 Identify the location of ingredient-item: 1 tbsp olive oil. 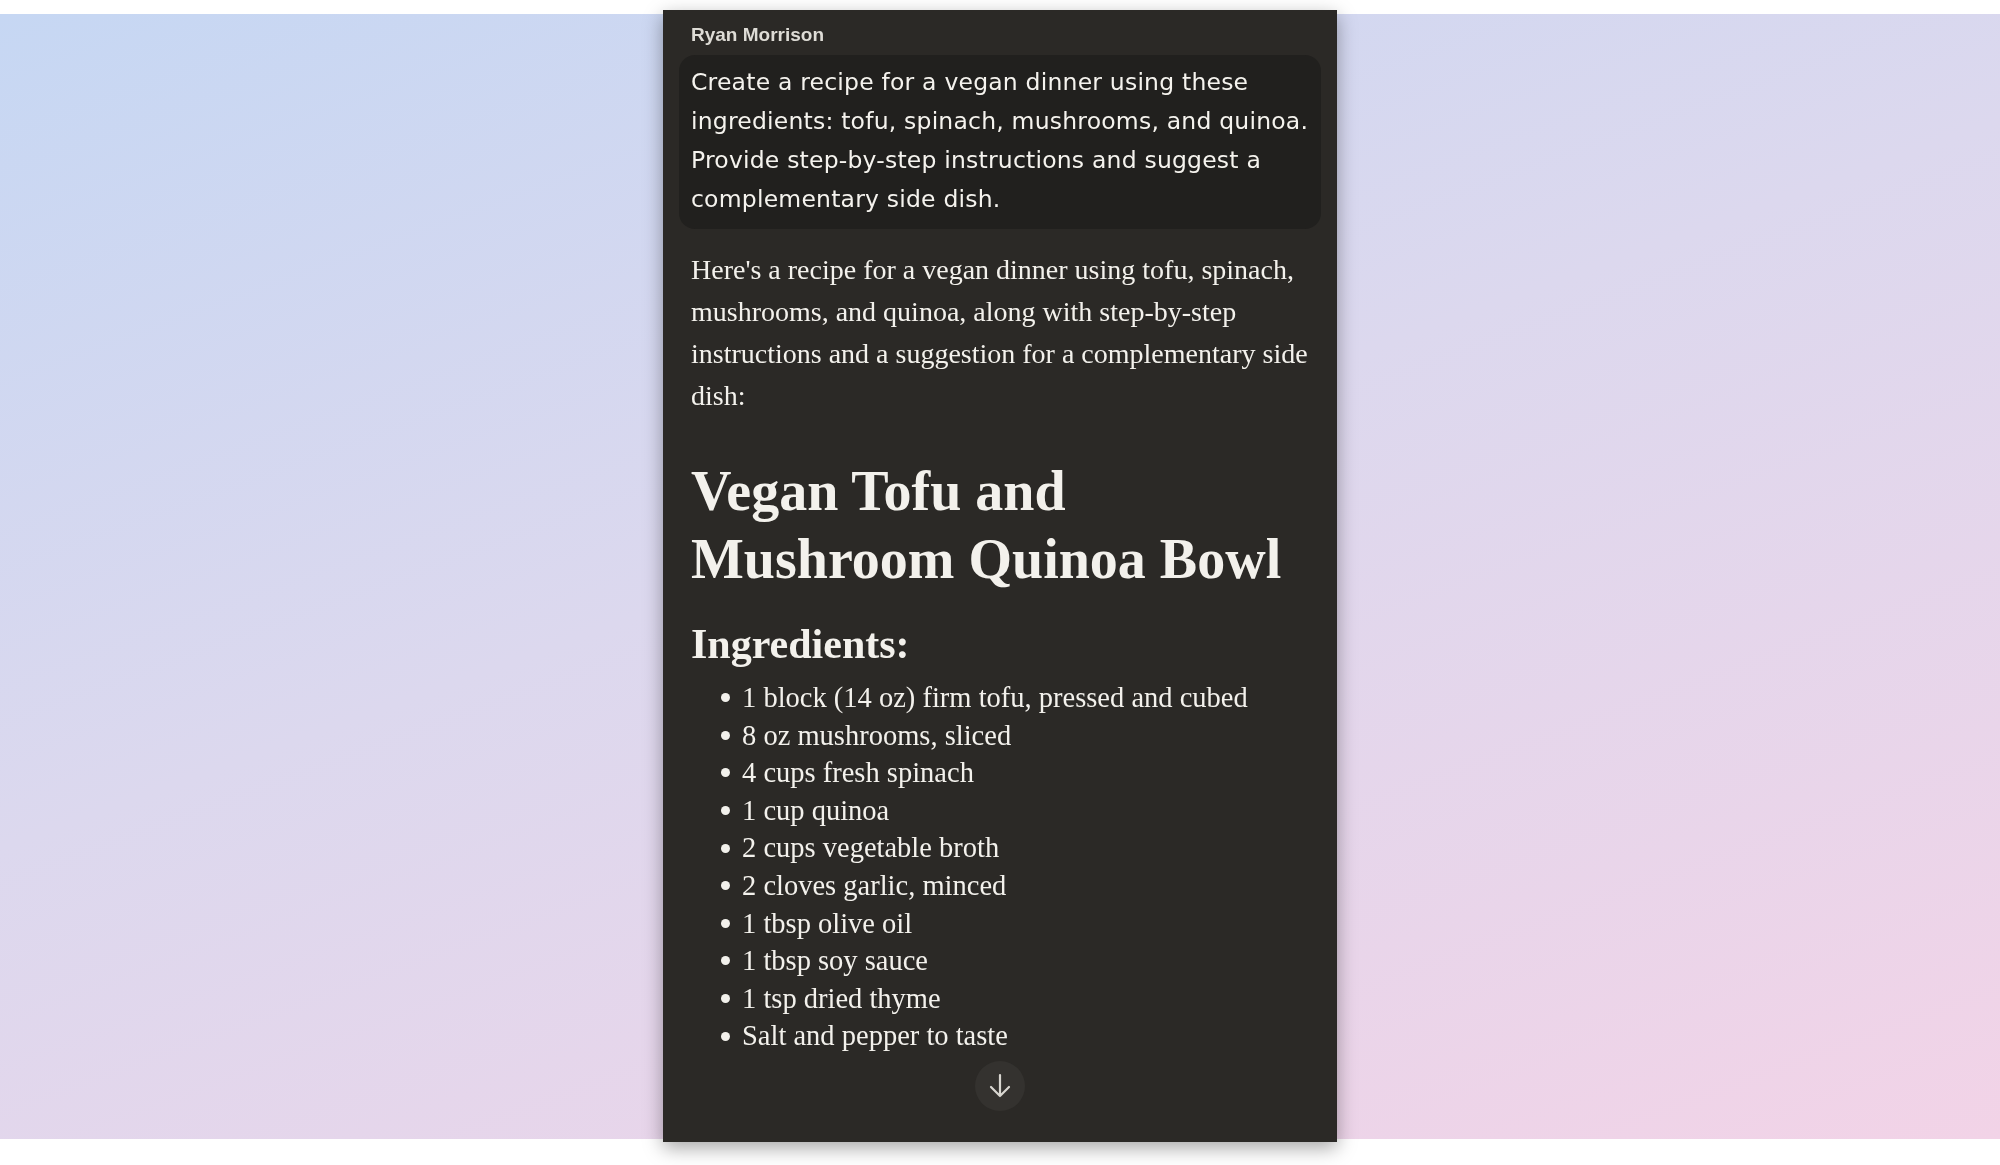
(827, 923).